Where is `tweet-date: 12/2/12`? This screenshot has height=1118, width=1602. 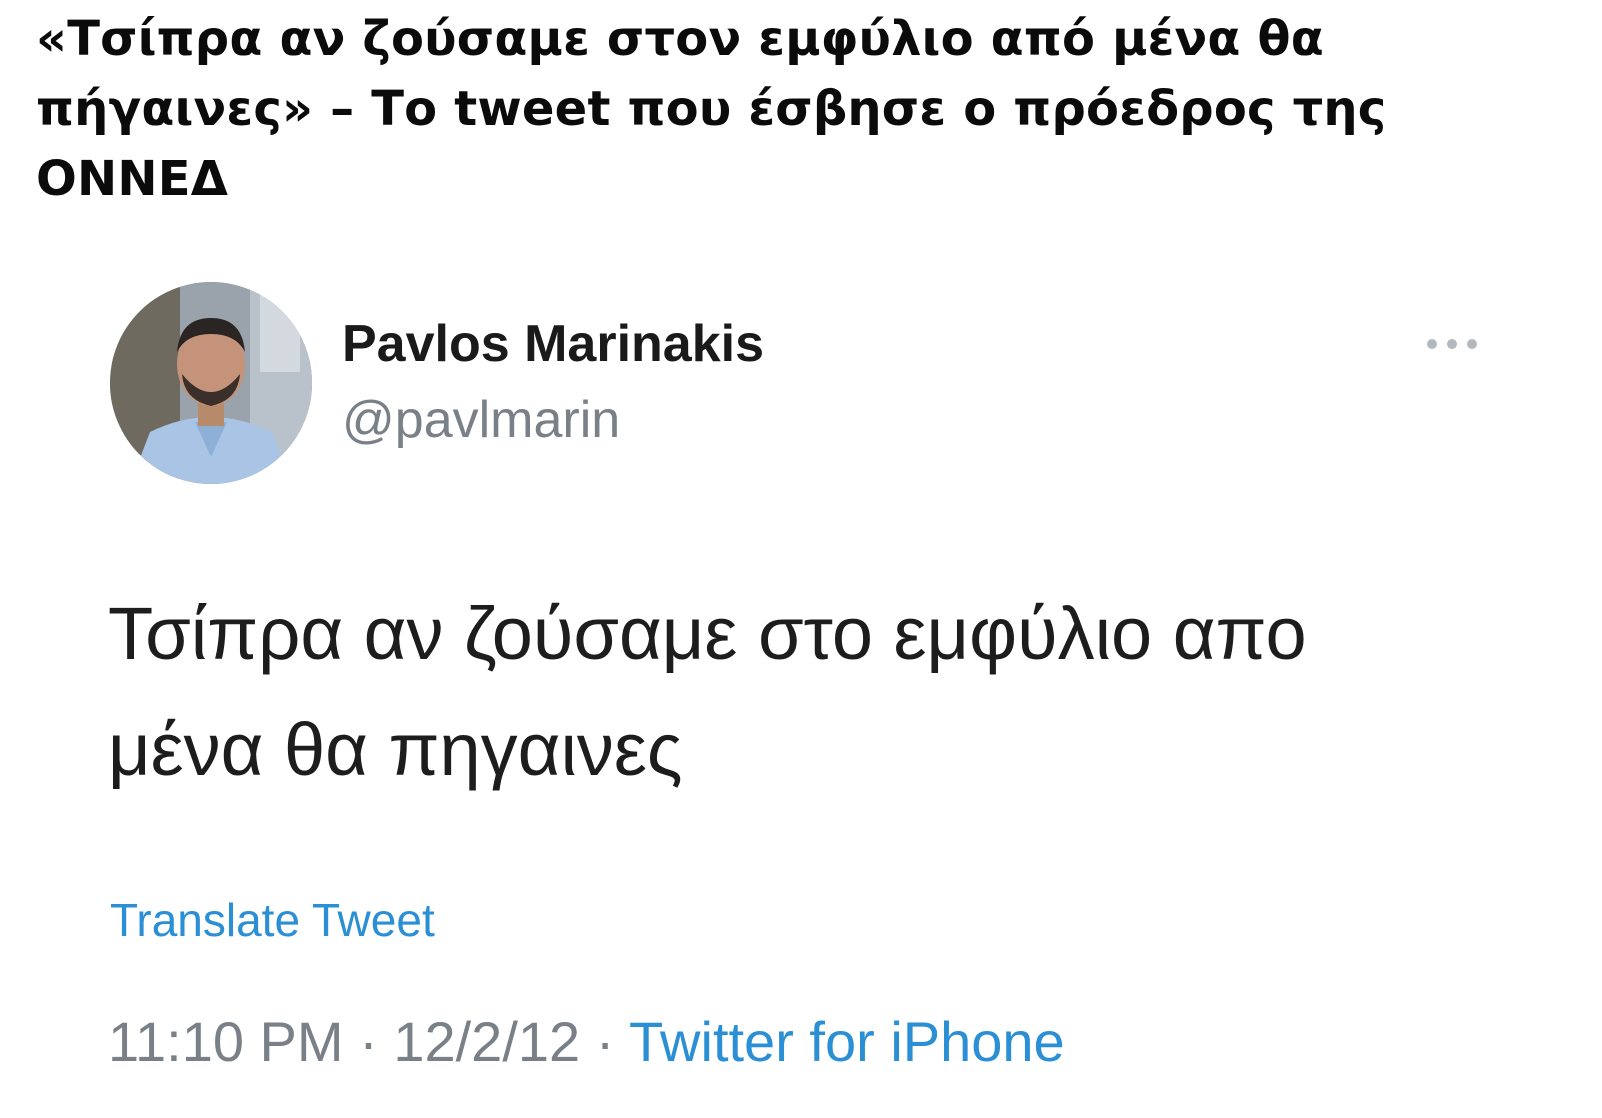 tweet-date: 12/2/12 is located at coordinates (486, 1041).